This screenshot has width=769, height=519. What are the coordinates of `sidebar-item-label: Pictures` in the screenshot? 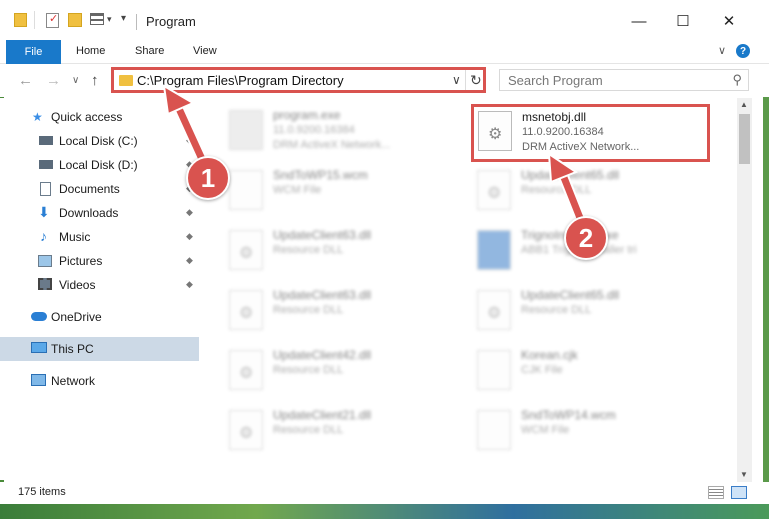 It's located at (81, 261).